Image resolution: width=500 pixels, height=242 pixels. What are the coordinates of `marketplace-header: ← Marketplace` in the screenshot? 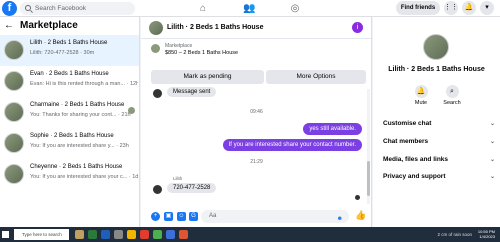 It's located at (69, 26).